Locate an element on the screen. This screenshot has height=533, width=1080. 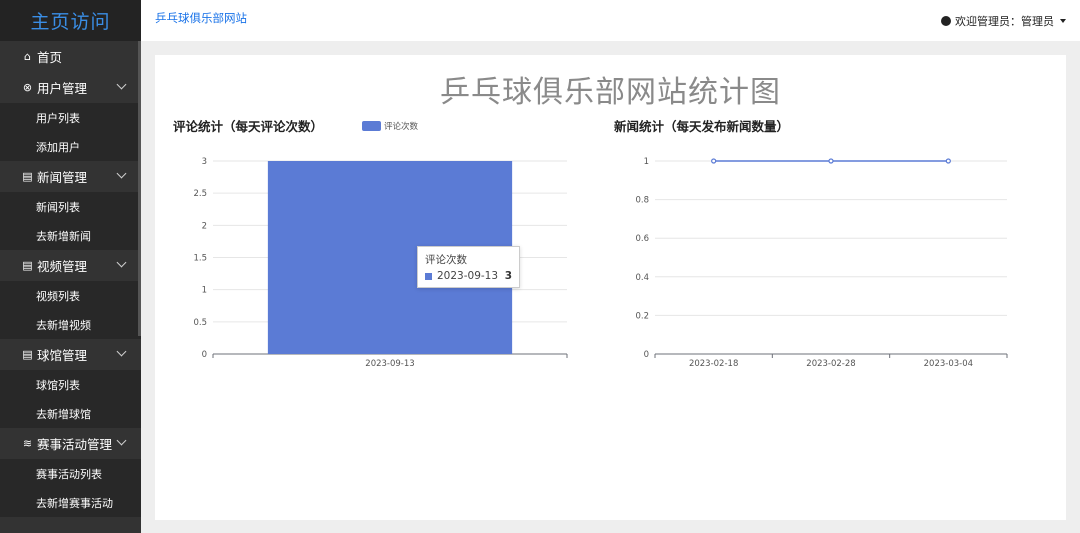
y-tick-label: 0.4 is located at coordinates (642, 278).